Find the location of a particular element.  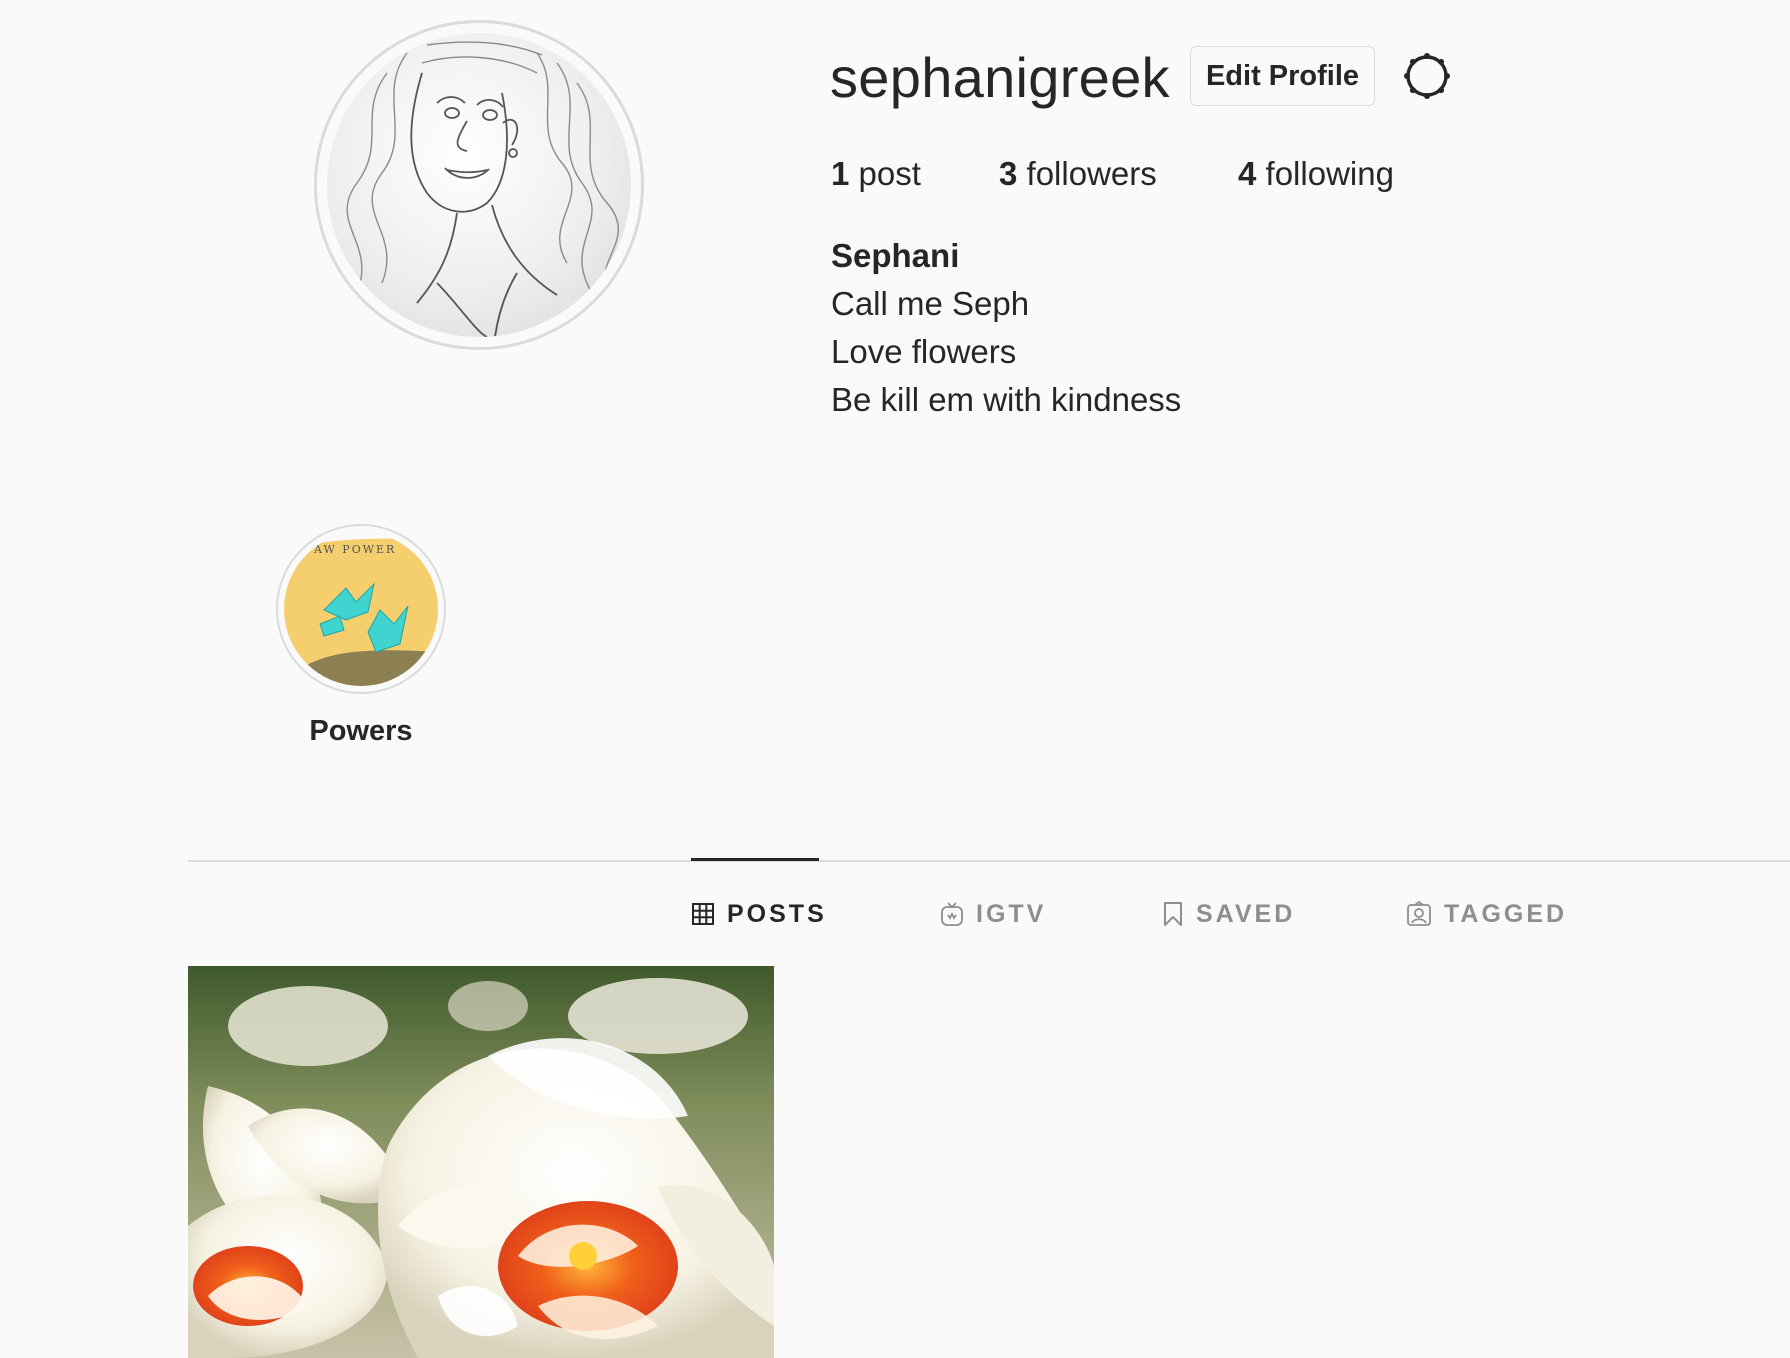

profile-full-name: Sephani is located at coordinates (895, 255).